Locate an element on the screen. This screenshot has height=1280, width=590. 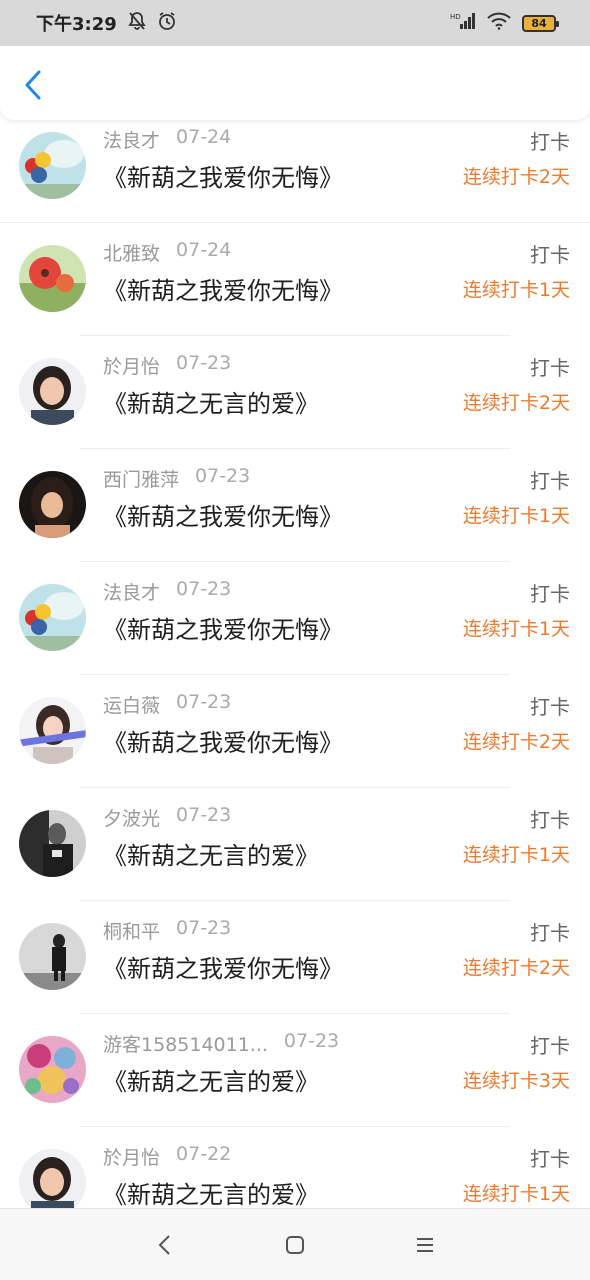
checkin-row: 运白薇 07-23 《新葫之我爱你无悔》 打卡连续打卡2天 is located at coordinates (295, 731).